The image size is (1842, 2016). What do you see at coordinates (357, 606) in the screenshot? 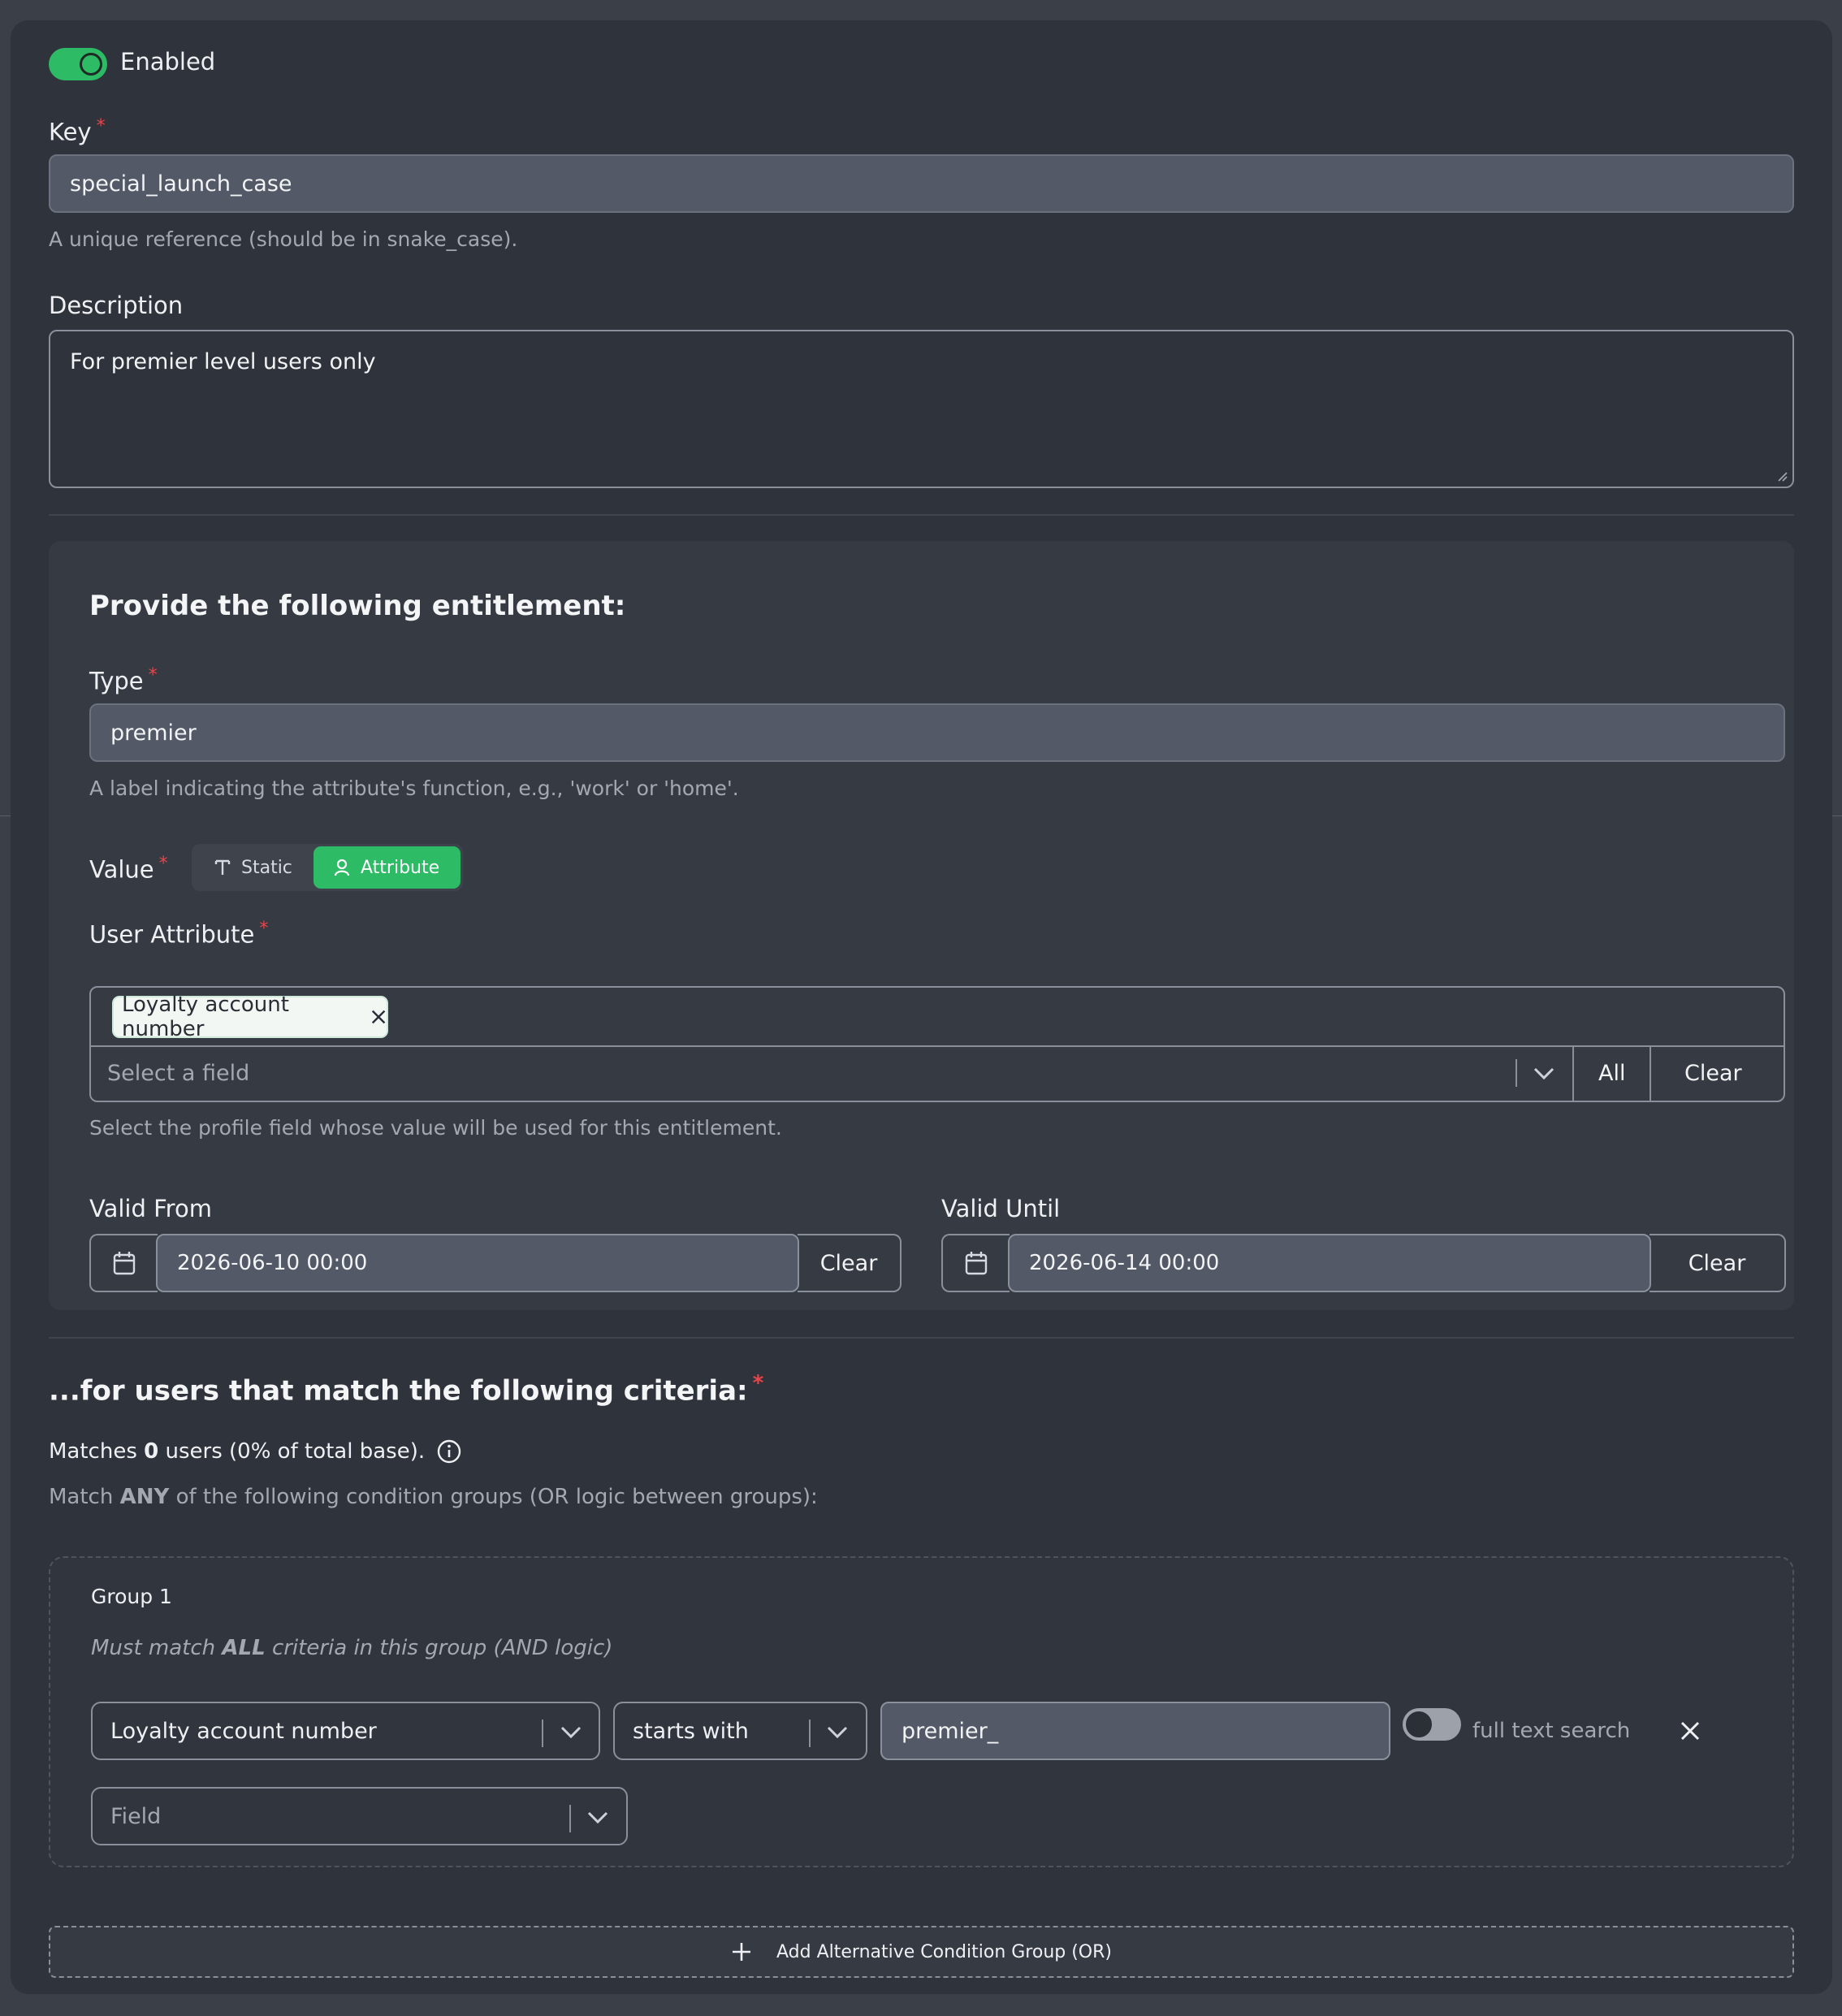
I see `entitlement-heading: Provide the following entitlement:` at bounding box center [357, 606].